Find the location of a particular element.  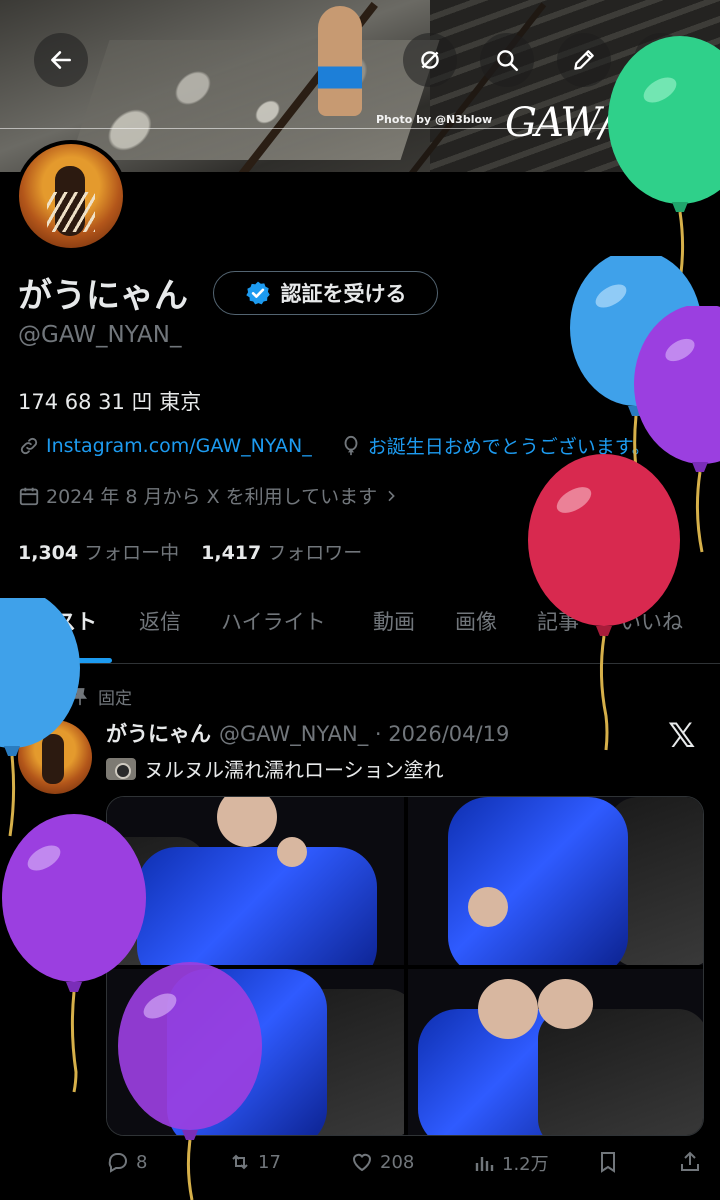

timeline-button is located at coordinates (430, 60).